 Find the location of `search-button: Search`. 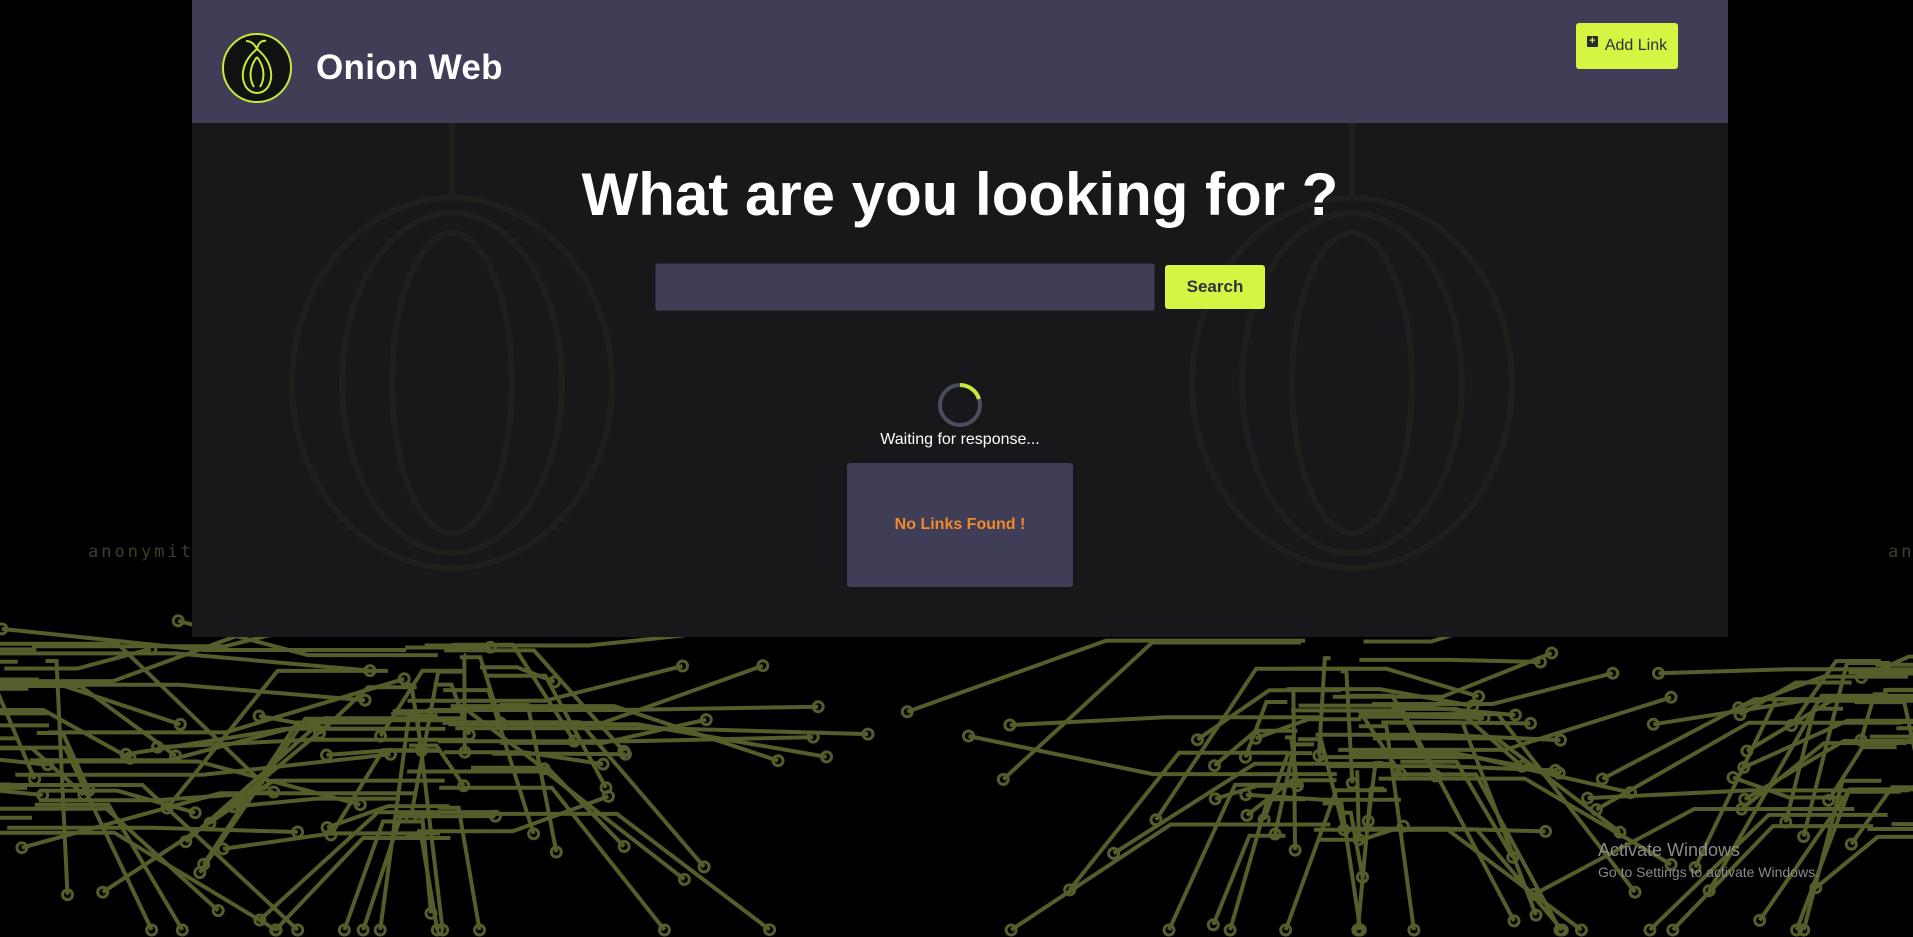

search-button: Search is located at coordinates (1215, 287).